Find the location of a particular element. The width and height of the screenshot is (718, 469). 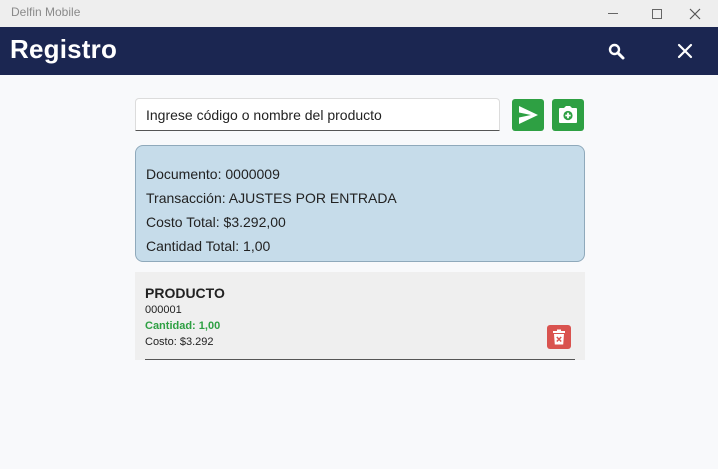

window-close-icon is located at coordinates (695, 13).